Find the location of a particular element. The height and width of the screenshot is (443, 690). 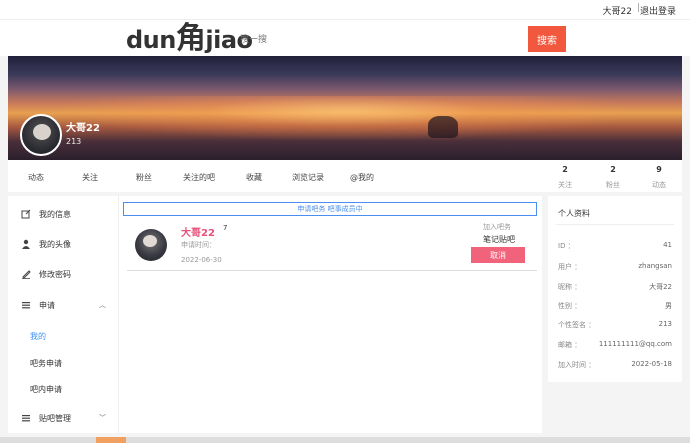

sidebar-sub-item-bar-admin-apply: 吧务申请 is located at coordinates (46, 363).